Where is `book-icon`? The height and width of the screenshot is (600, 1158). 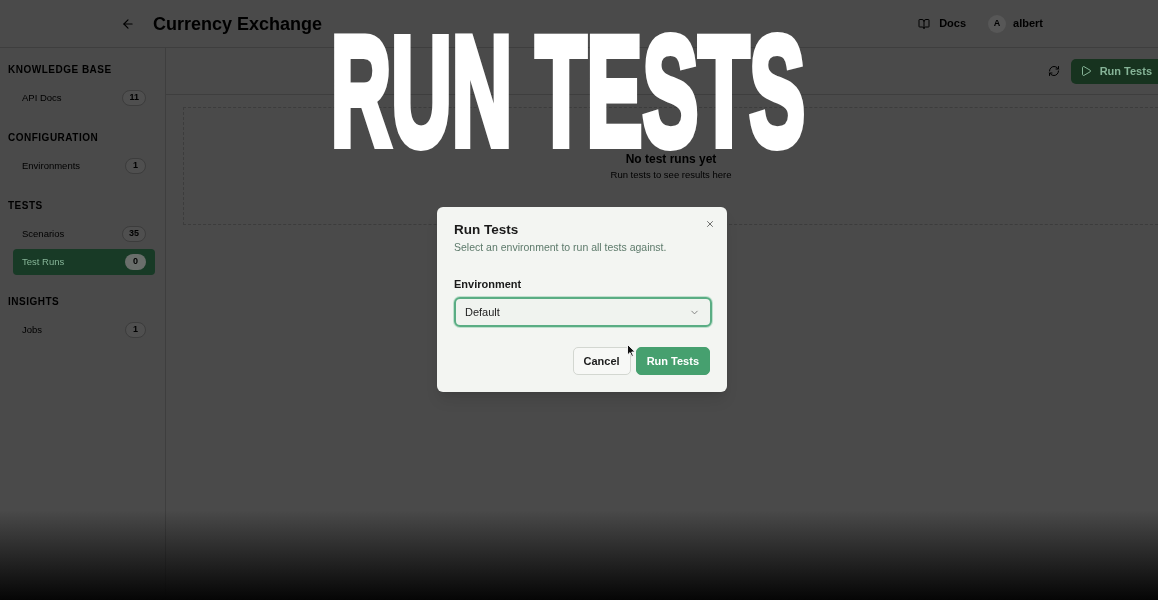 book-icon is located at coordinates (924, 23).